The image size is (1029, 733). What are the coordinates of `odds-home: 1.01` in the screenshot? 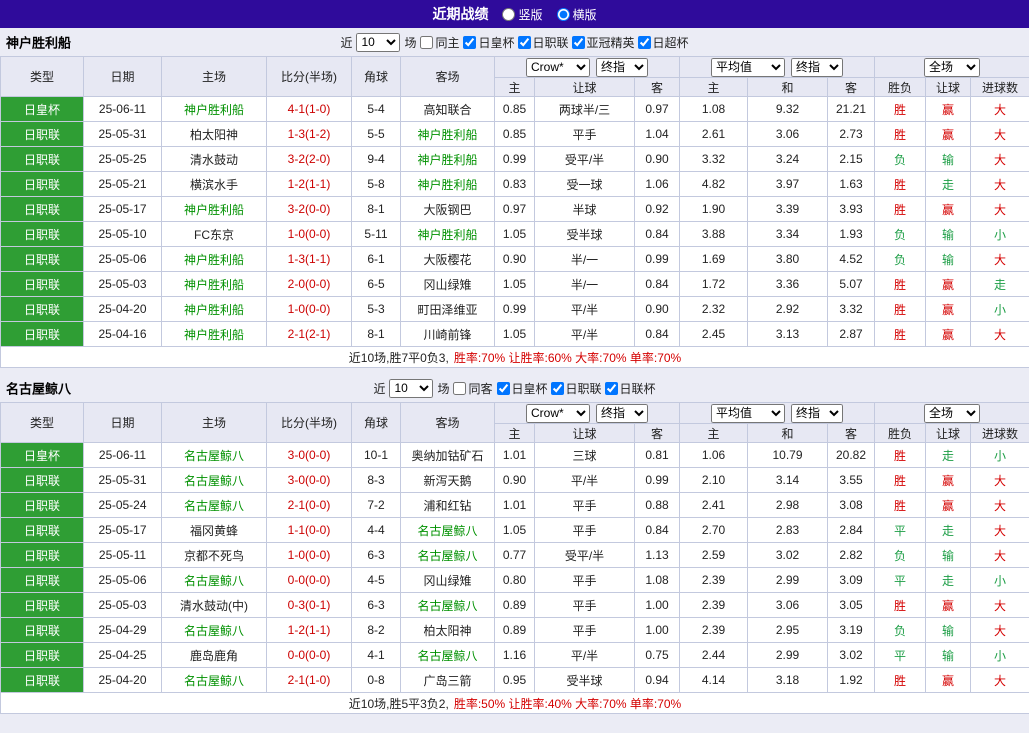 It's located at (514, 505).